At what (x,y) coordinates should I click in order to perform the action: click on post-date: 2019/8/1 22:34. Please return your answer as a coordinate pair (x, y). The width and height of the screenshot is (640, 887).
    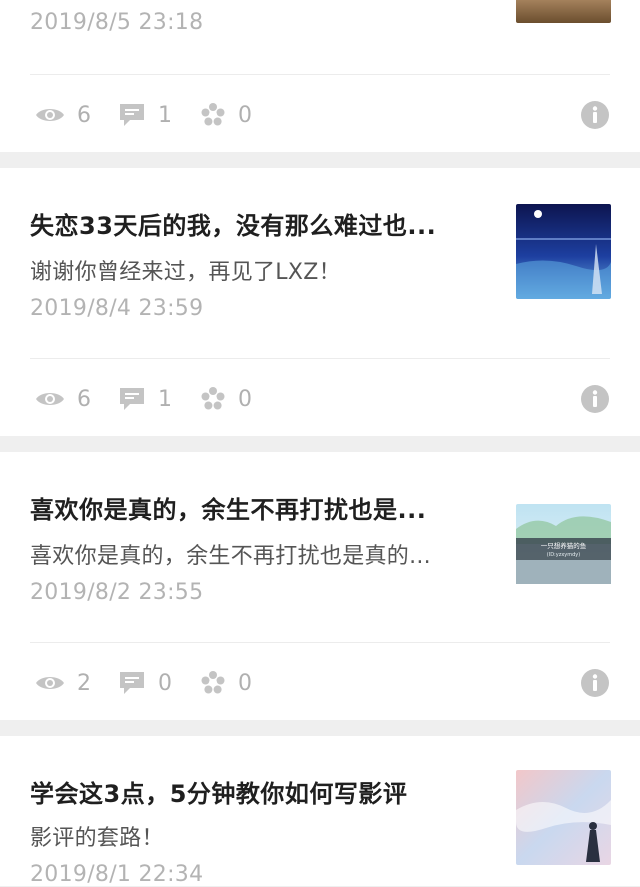
    Looking at the image, I should click on (117, 874).